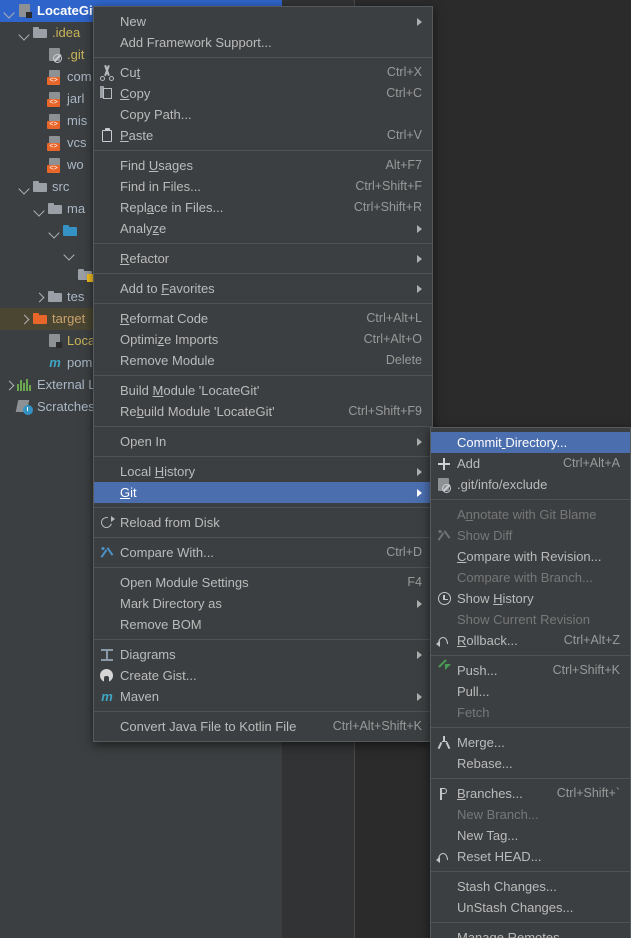 This screenshot has height=938, width=631. Describe the element at coordinates (107, 93) in the screenshot. I see `copy-icon` at that location.